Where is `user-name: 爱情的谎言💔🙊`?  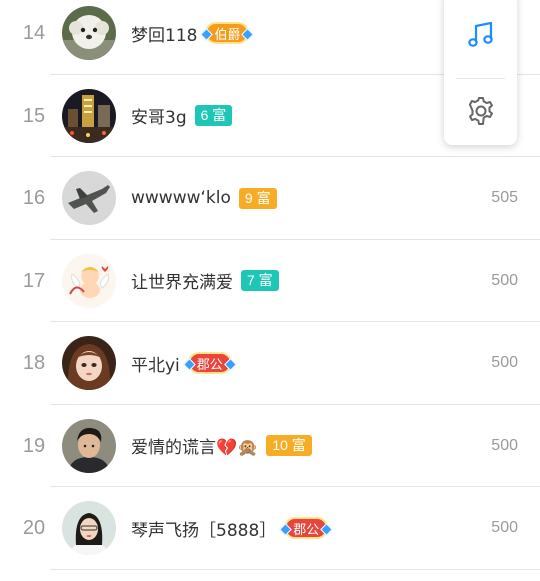 user-name: 爱情的谎言💔🙊 is located at coordinates (195, 448).